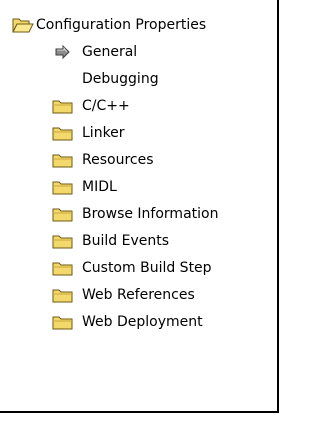  Describe the element at coordinates (150, 214) in the screenshot. I see `tree-item-label: Browse Information` at that location.